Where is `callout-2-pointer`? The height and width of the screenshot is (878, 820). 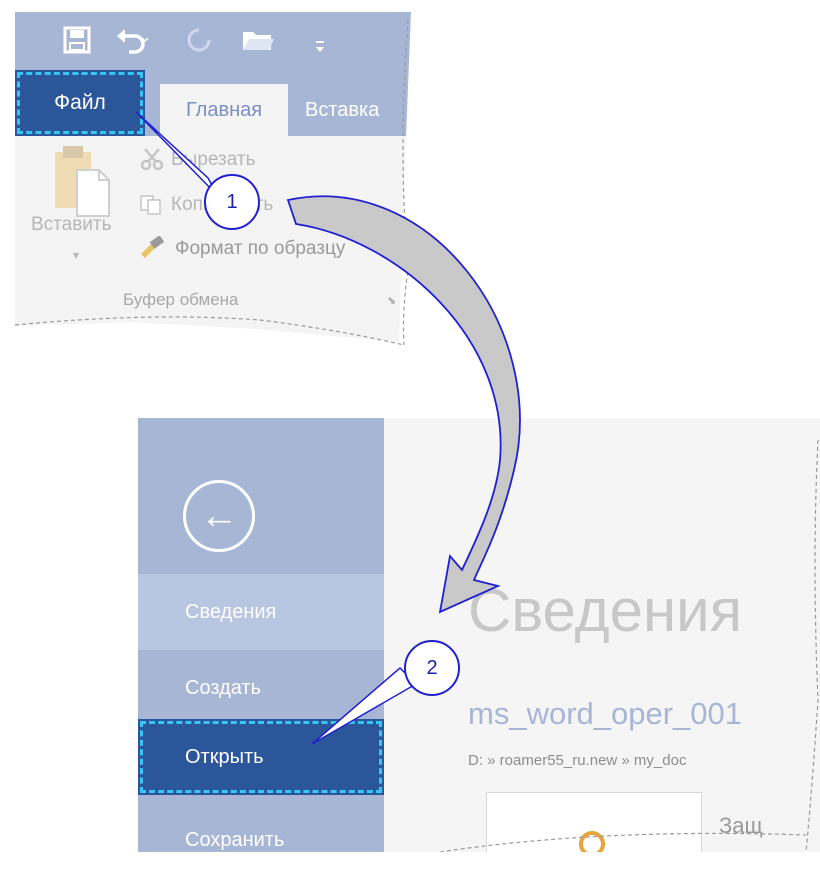
callout-2-pointer is located at coordinates (364, 705).